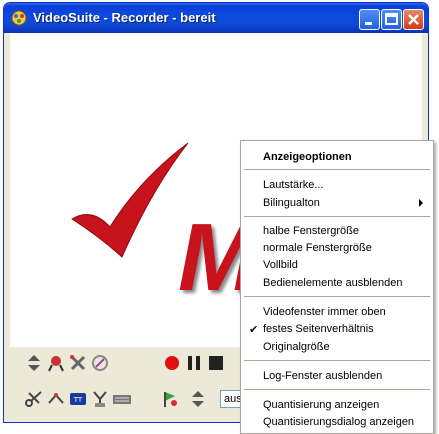  I want to click on menu-item-vollbild: Vollbild, so click(280, 265).